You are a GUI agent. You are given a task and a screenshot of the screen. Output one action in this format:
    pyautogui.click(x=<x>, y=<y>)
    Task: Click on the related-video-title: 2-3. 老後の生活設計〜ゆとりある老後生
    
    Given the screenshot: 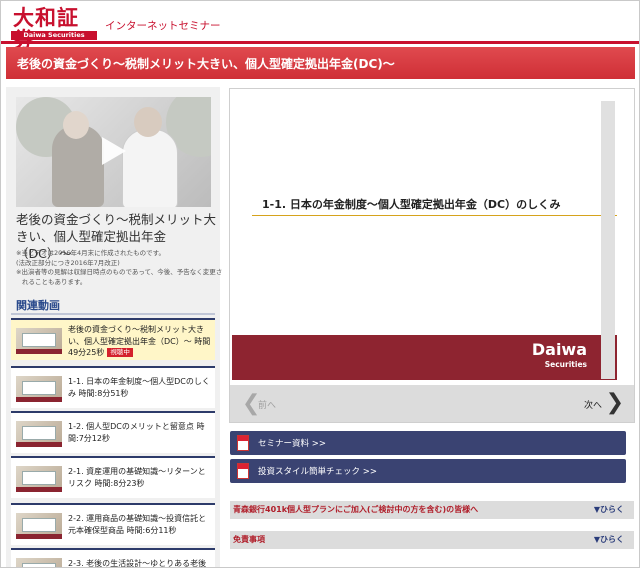 What is the action you would take?
    pyautogui.click(x=137, y=563)
    